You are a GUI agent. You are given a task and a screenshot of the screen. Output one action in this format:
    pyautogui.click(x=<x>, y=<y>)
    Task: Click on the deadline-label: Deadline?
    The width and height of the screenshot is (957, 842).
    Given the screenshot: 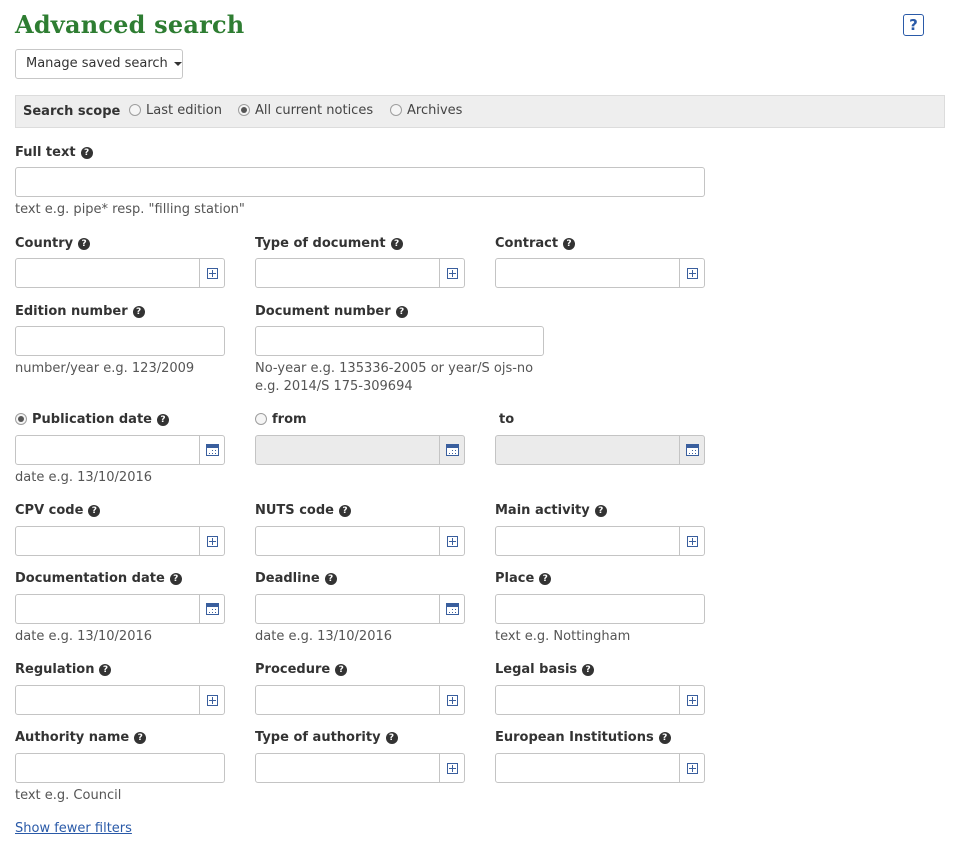 What is the action you would take?
    pyautogui.click(x=296, y=578)
    